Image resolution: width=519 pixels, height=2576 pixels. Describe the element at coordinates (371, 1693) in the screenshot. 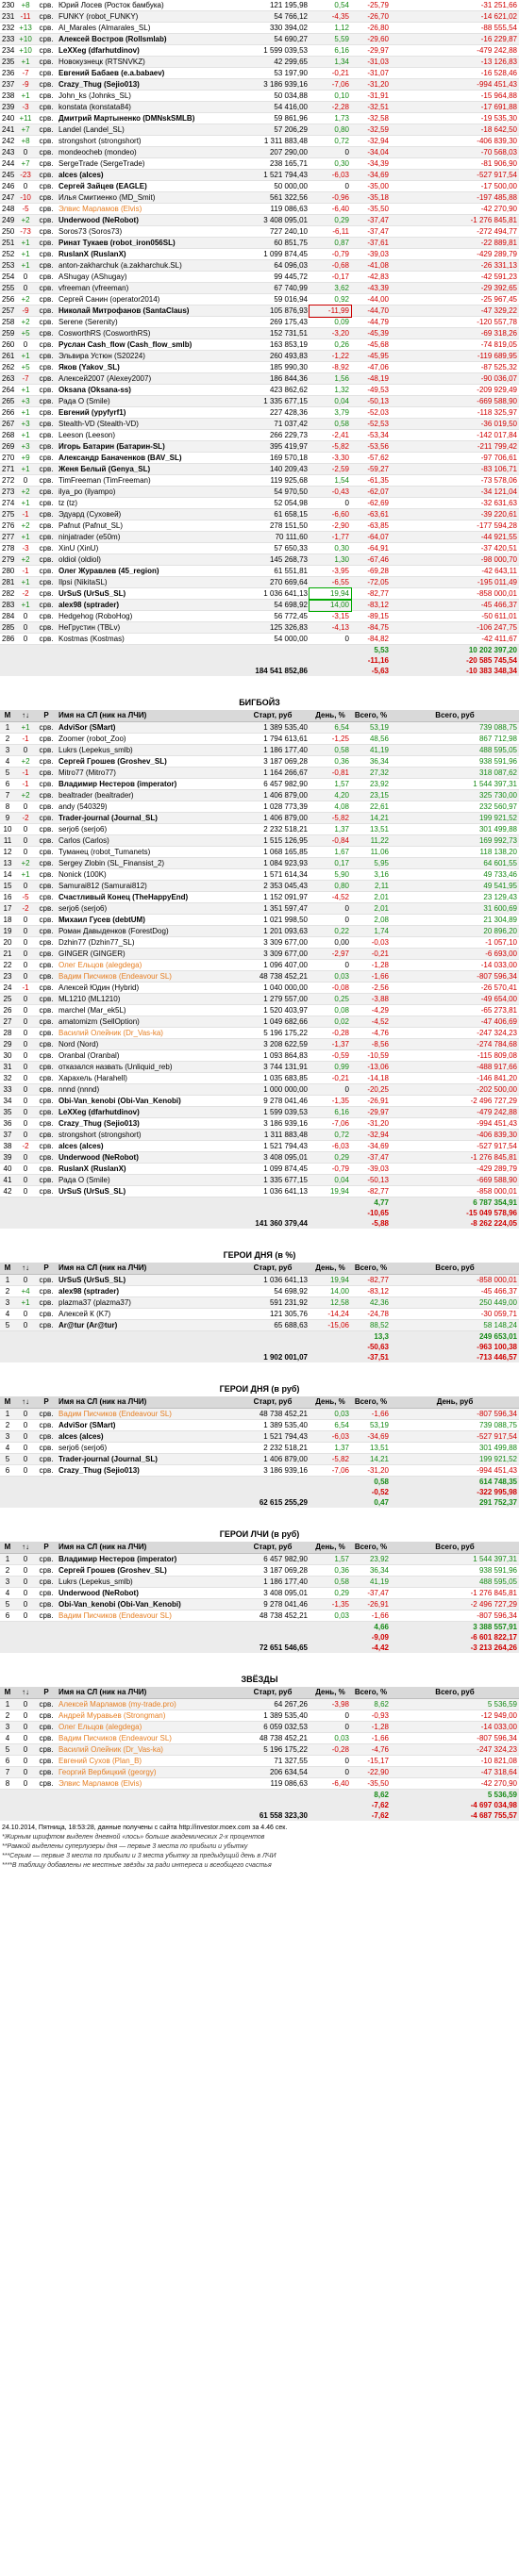

I see `stars-col-header: Всего, %` at that location.